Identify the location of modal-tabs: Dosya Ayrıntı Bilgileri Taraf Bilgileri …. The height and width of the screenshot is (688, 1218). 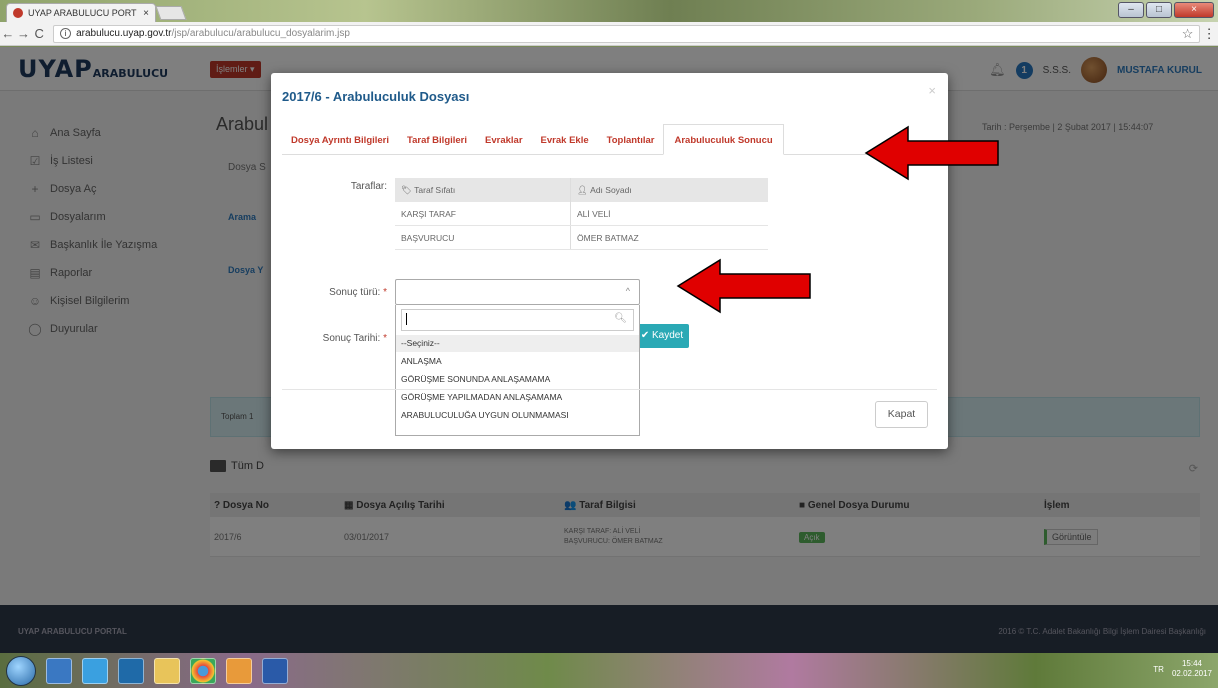
(609, 139).